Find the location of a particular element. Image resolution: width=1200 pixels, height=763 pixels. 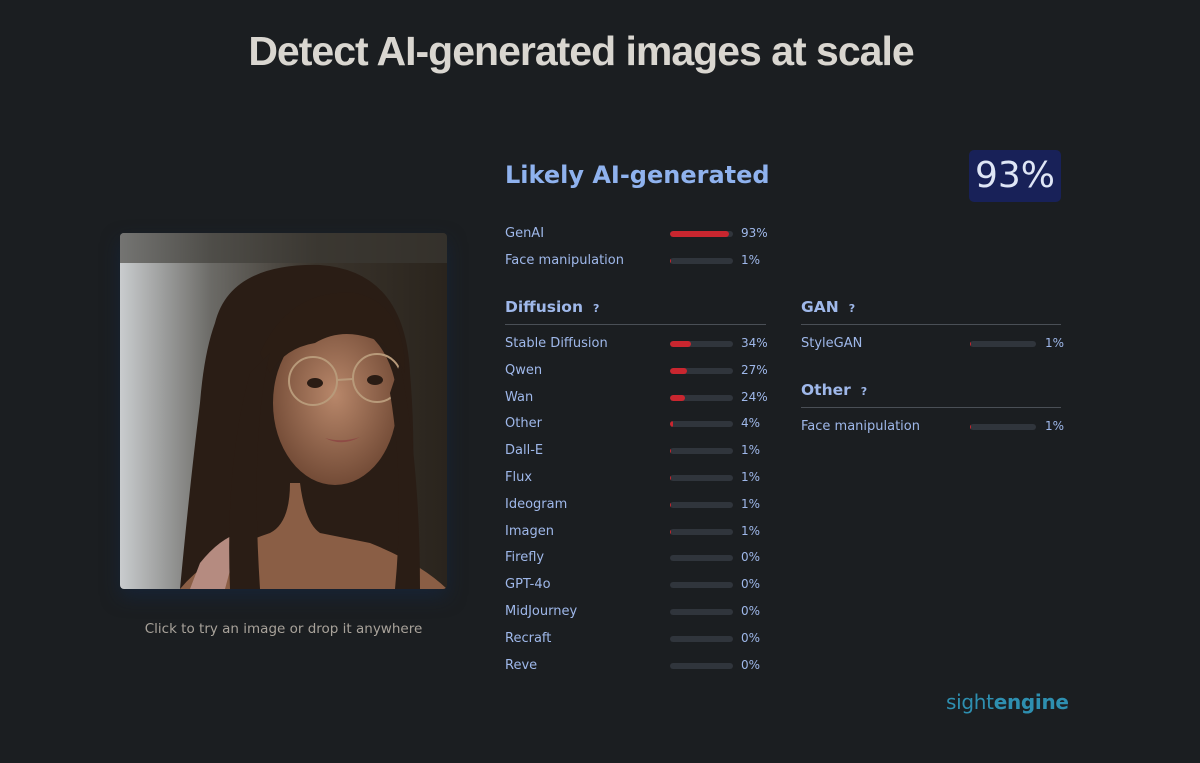

row-percent: 93% is located at coordinates (754, 233).